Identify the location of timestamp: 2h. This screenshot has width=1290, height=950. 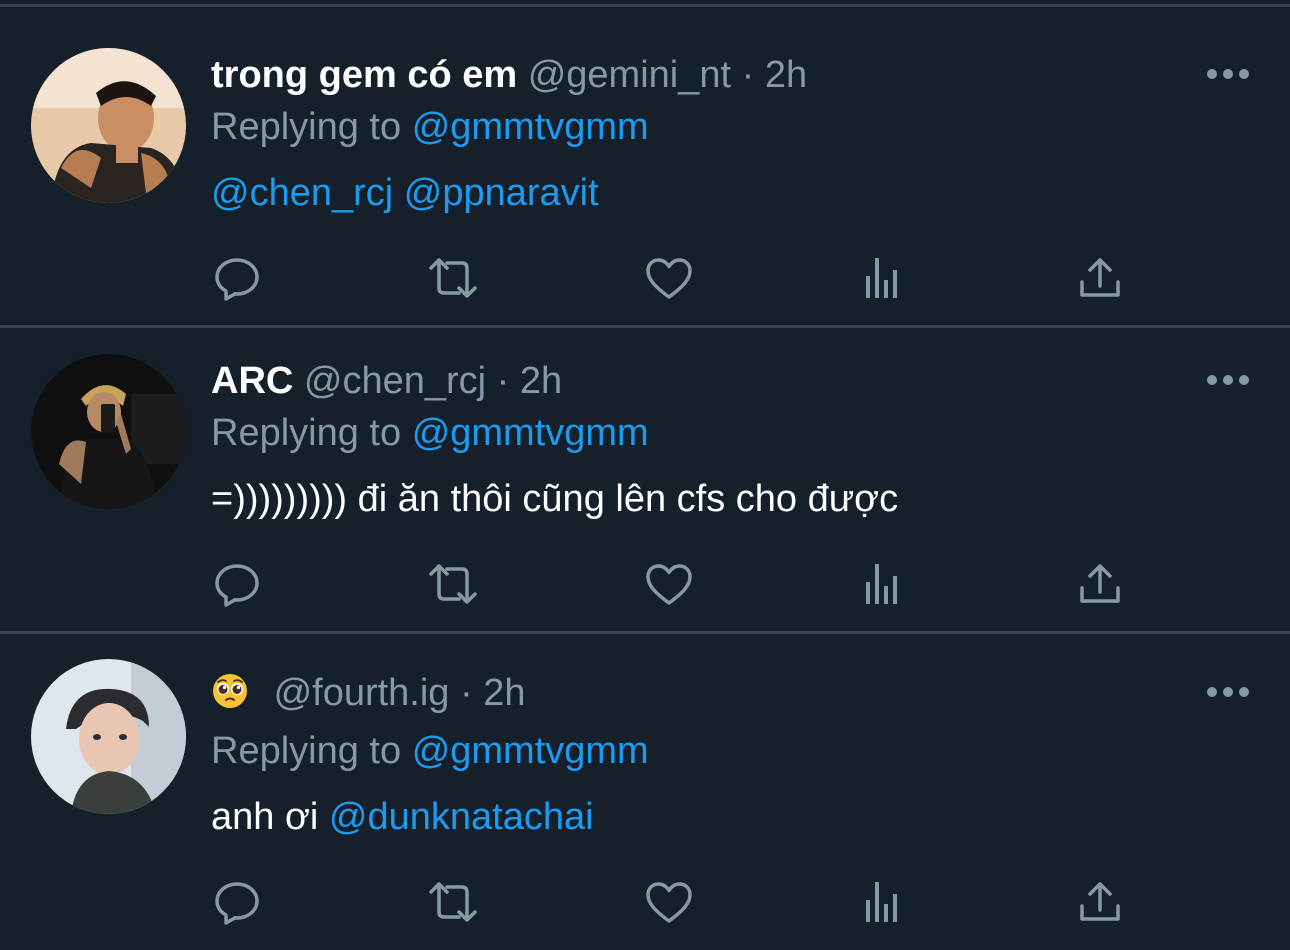
(504, 693).